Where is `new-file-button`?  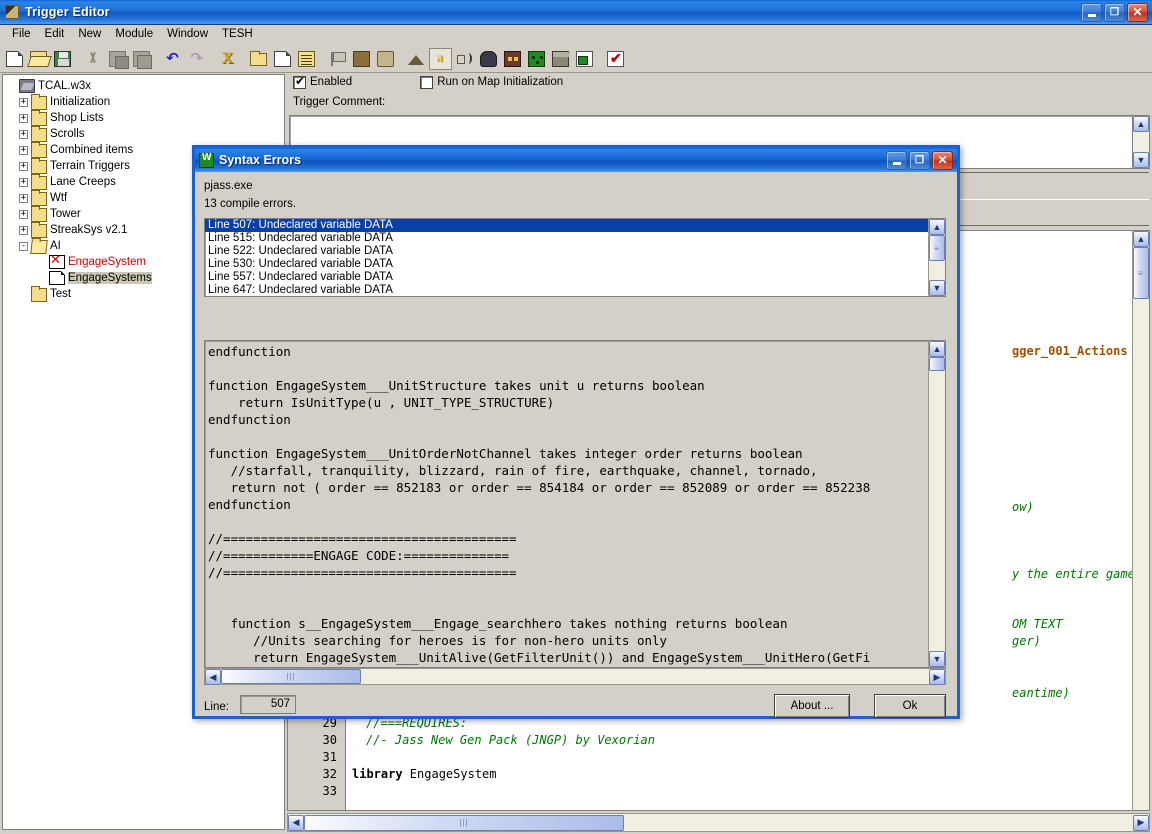
new-file-button is located at coordinates (14, 59).